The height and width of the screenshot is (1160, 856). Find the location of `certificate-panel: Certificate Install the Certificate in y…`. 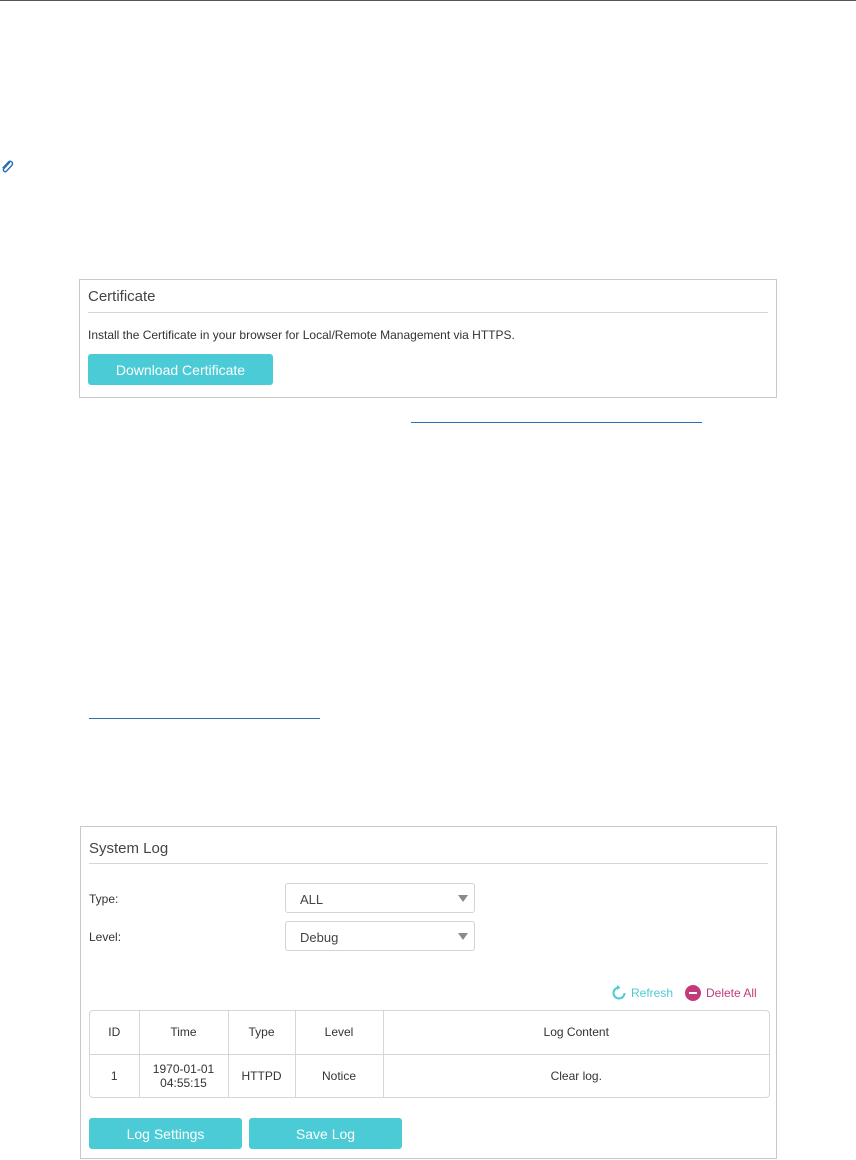

certificate-panel: Certificate Install the Certificate in y… is located at coordinates (428, 338).